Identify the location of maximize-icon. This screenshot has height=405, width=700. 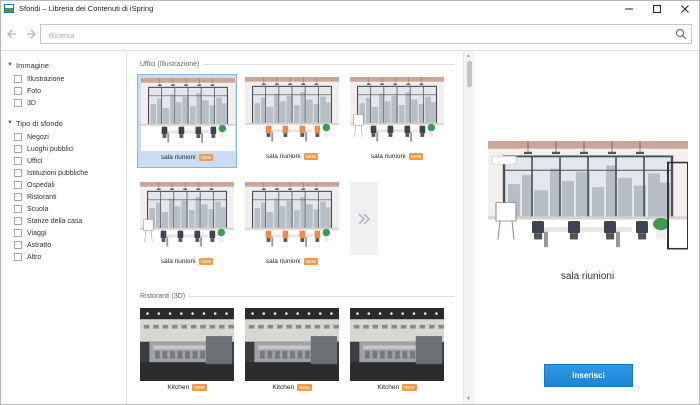
(657, 8).